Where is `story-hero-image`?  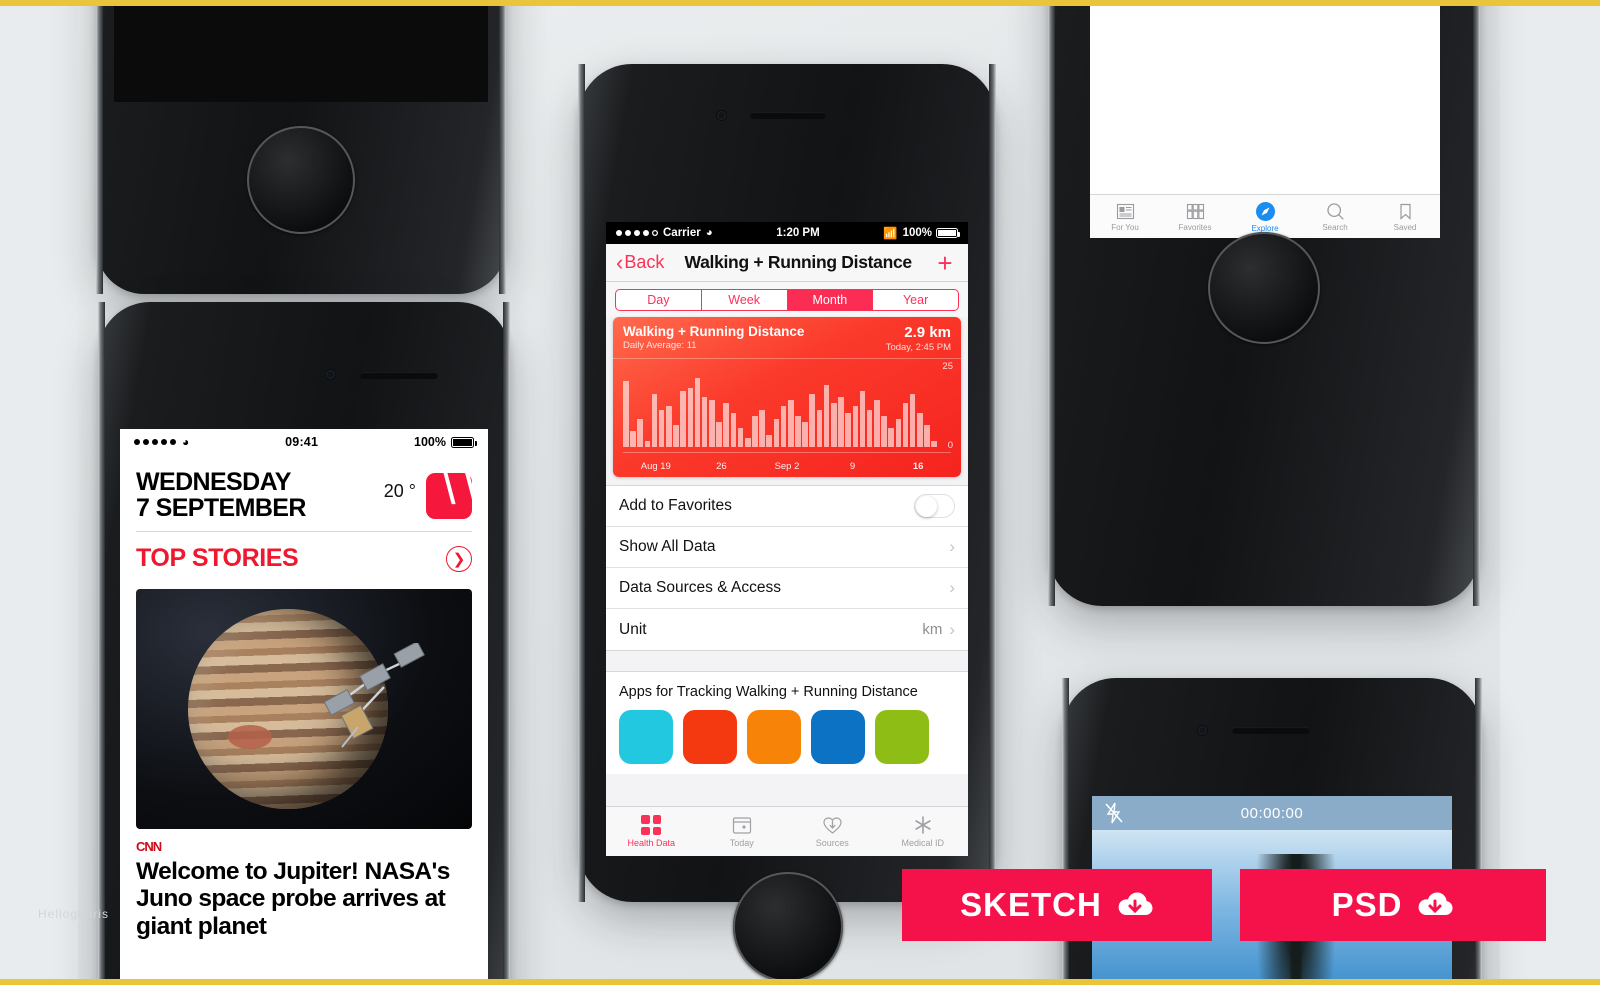 story-hero-image is located at coordinates (304, 709).